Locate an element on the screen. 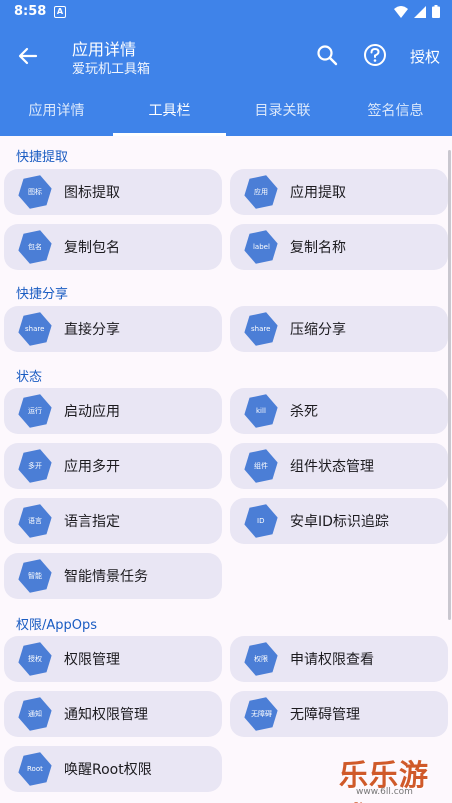 The height and width of the screenshot is (803, 452). tool-icon-text: 多开 is located at coordinates (35, 466).